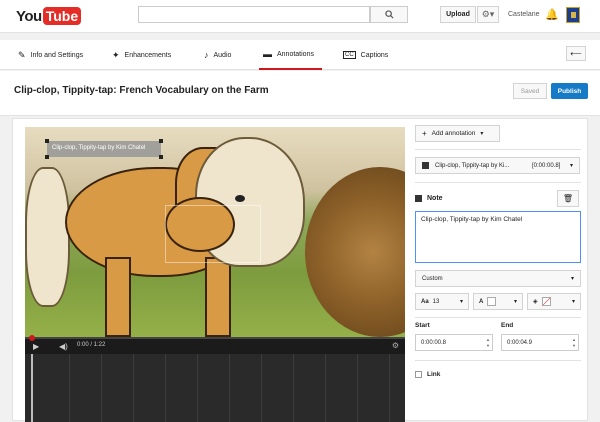  What do you see at coordinates (118, 297) in the screenshot?
I see `pony-leg-image` at bounding box center [118, 297].